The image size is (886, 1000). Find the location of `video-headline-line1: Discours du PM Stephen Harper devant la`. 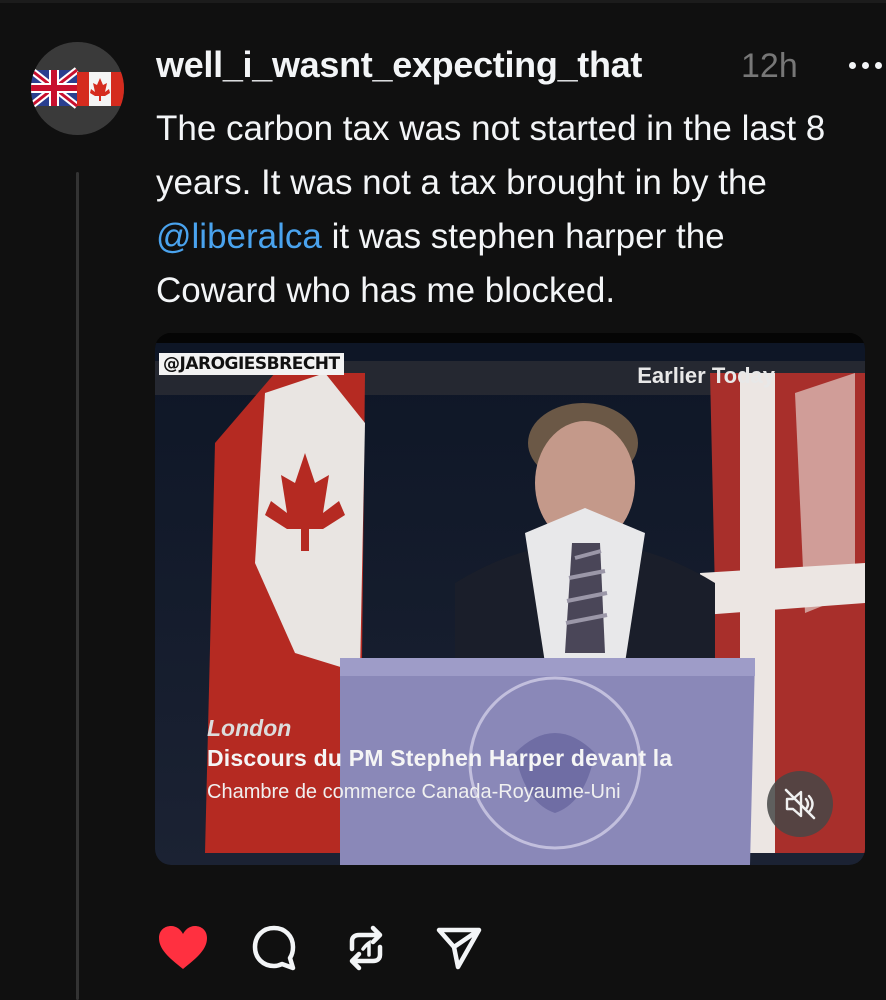

video-headline-line1: Discours du PM Stephen Harper devant la is located at coordinates (440, 758).